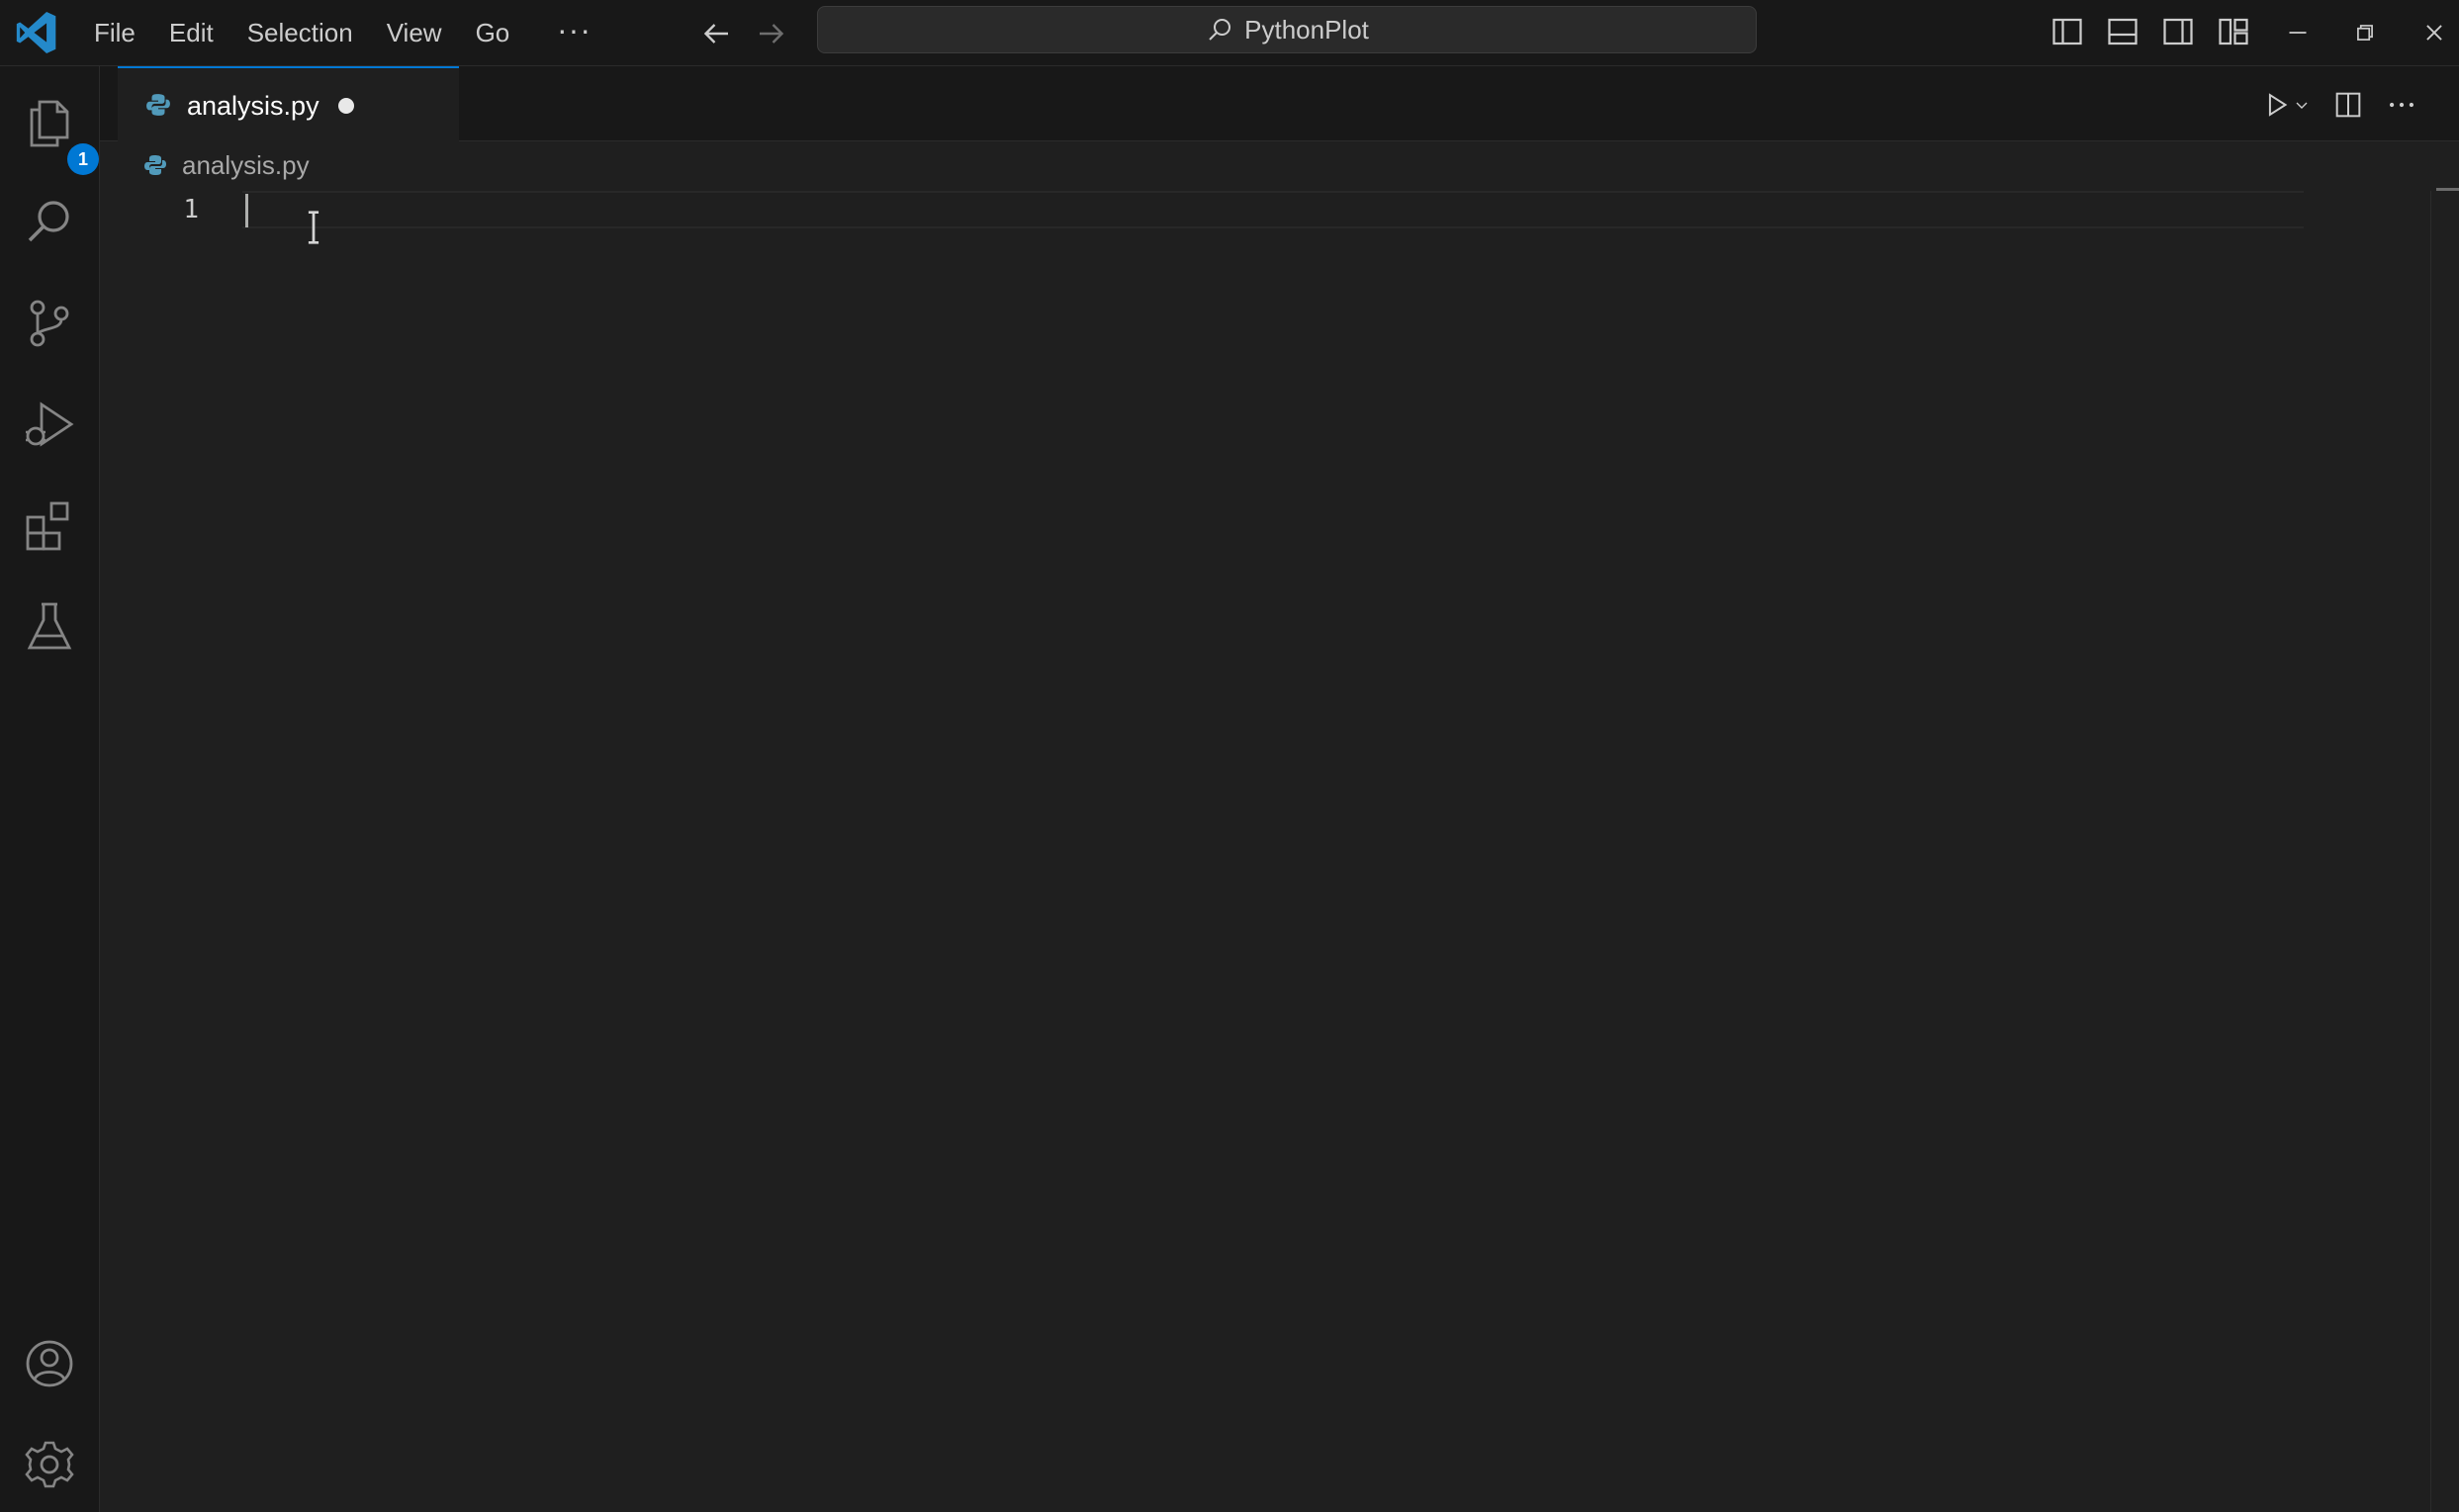  I want to click on activity-bar: 1, so click(50, 789).